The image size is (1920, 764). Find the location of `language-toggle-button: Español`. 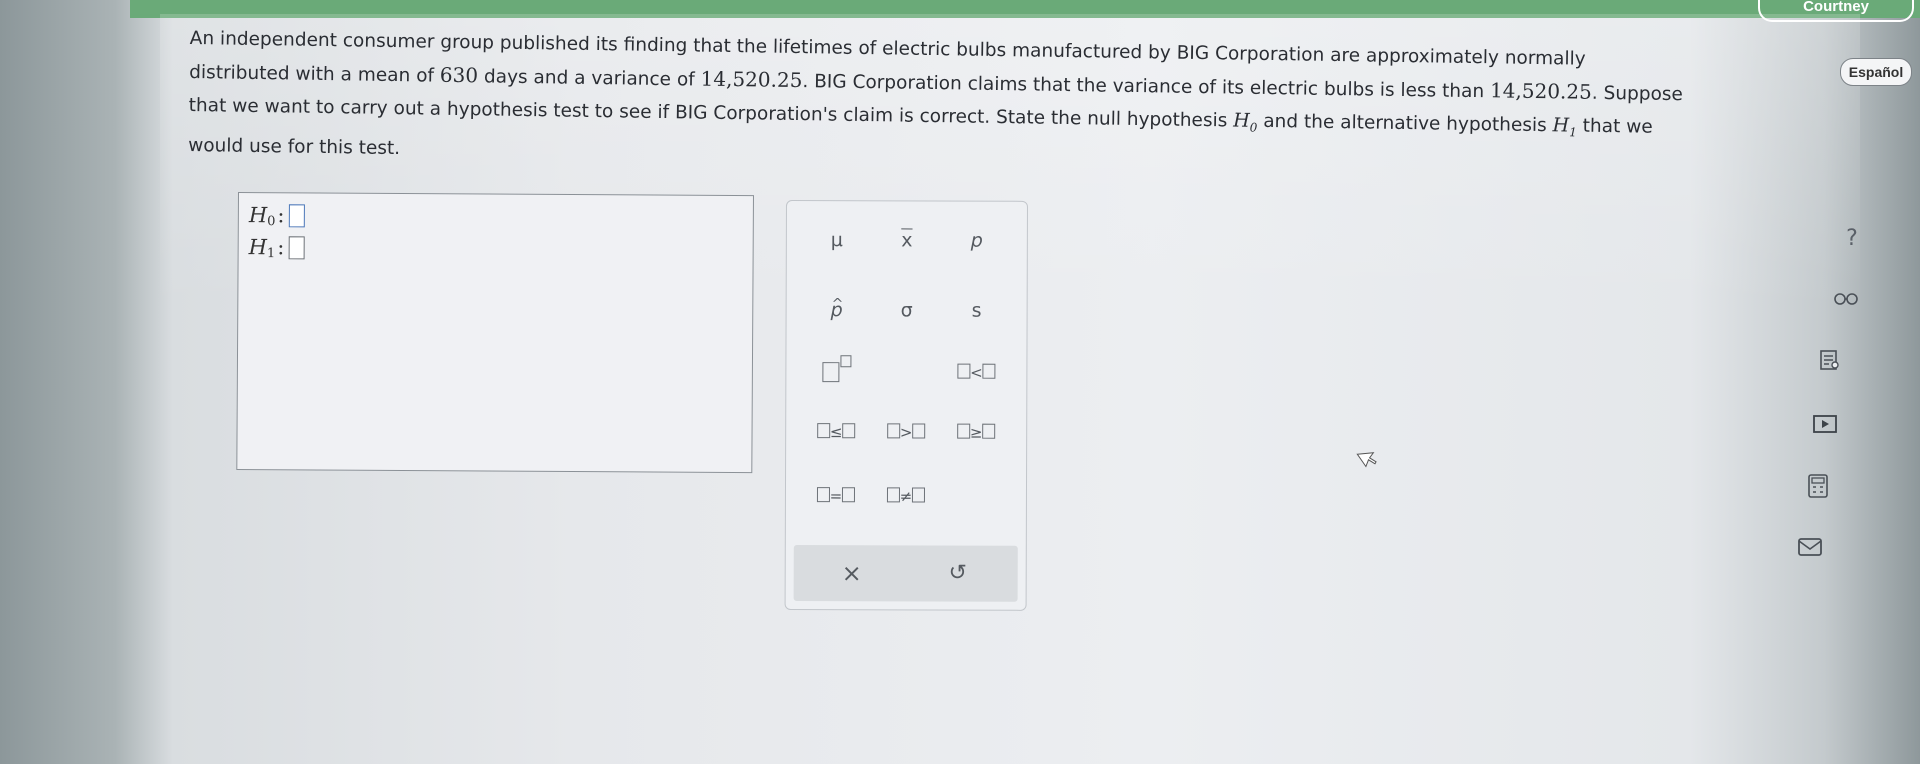

language-toggle-button: Español is located at coordinates (1876, 72).